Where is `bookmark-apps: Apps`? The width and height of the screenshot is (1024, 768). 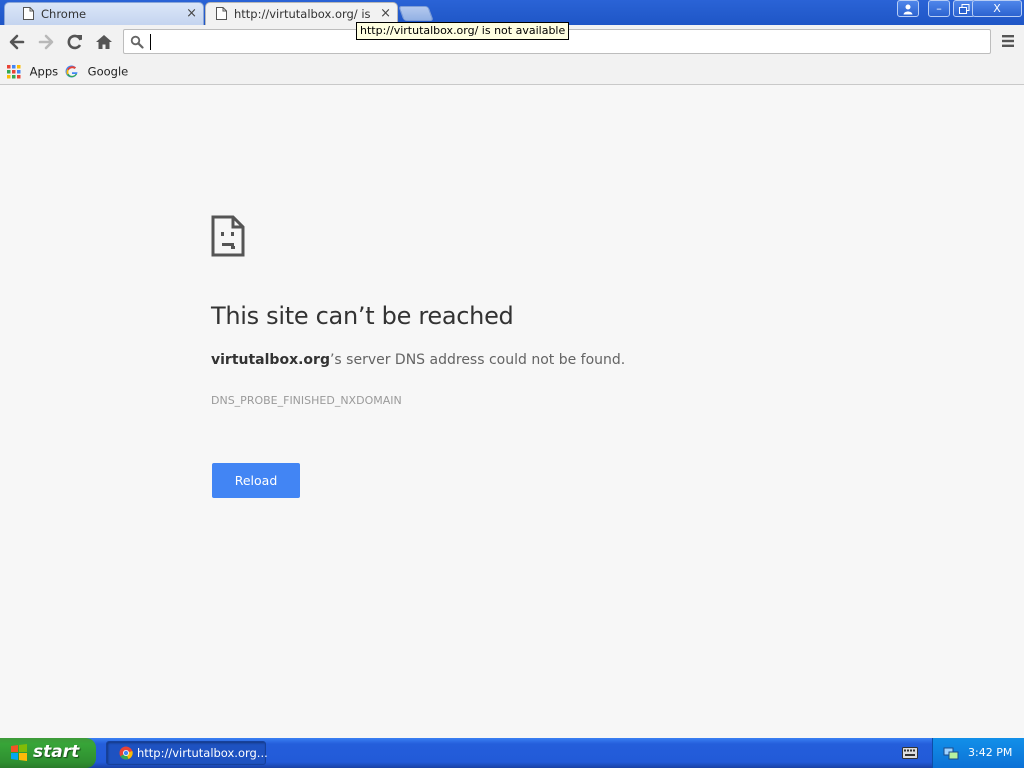
bookmark-apps: Apps is located at coordinates (32, 71).